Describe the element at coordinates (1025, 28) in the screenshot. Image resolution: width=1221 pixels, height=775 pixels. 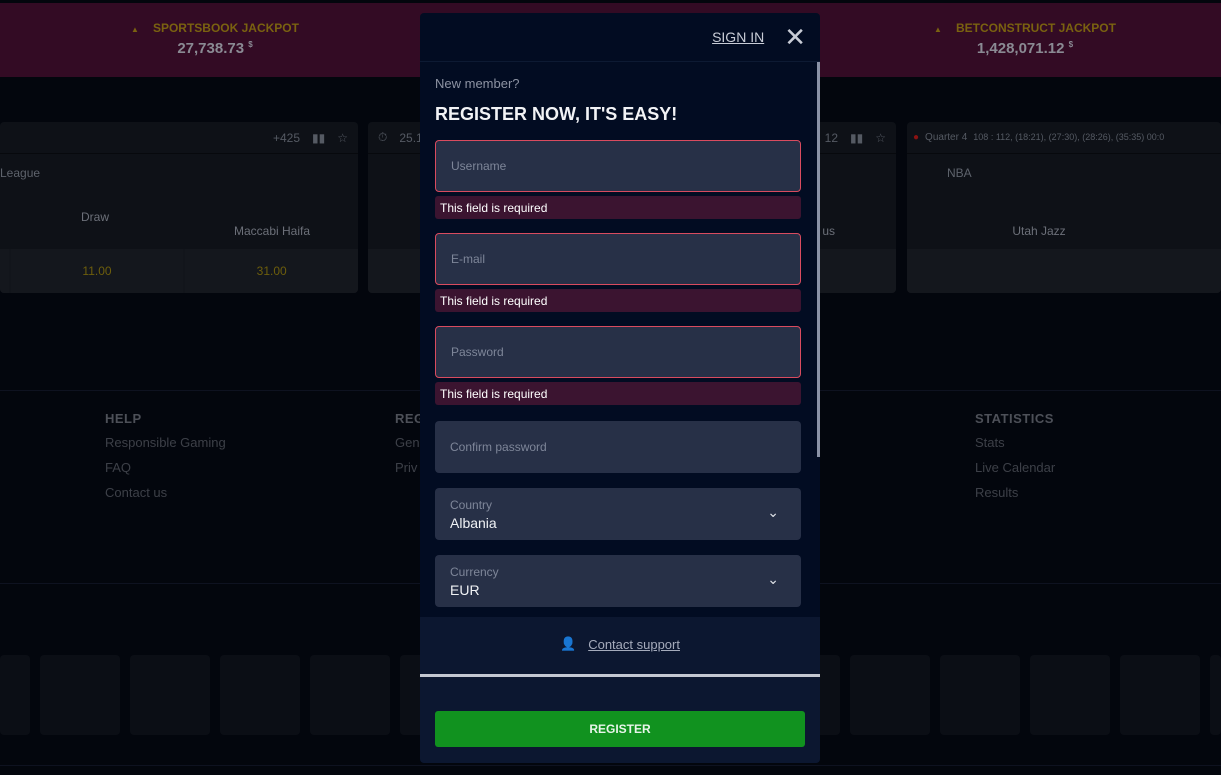
I see `jackpot-title: BETCONSTRUCT JACKPOT` at that location.